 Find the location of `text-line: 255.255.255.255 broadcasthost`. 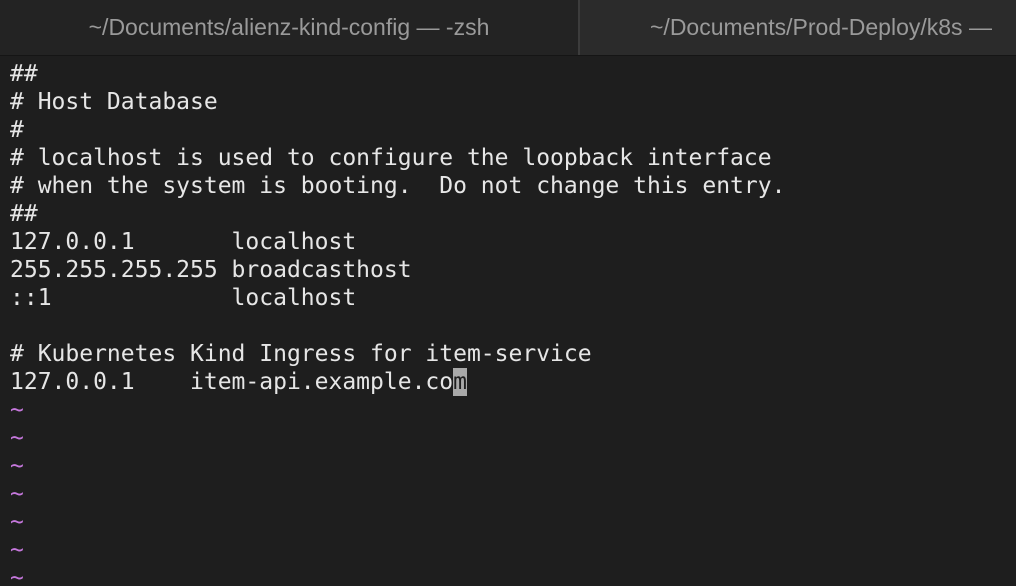

text-line: 255.255.255.255 broadcasthost is located at coordinates (211, 270).